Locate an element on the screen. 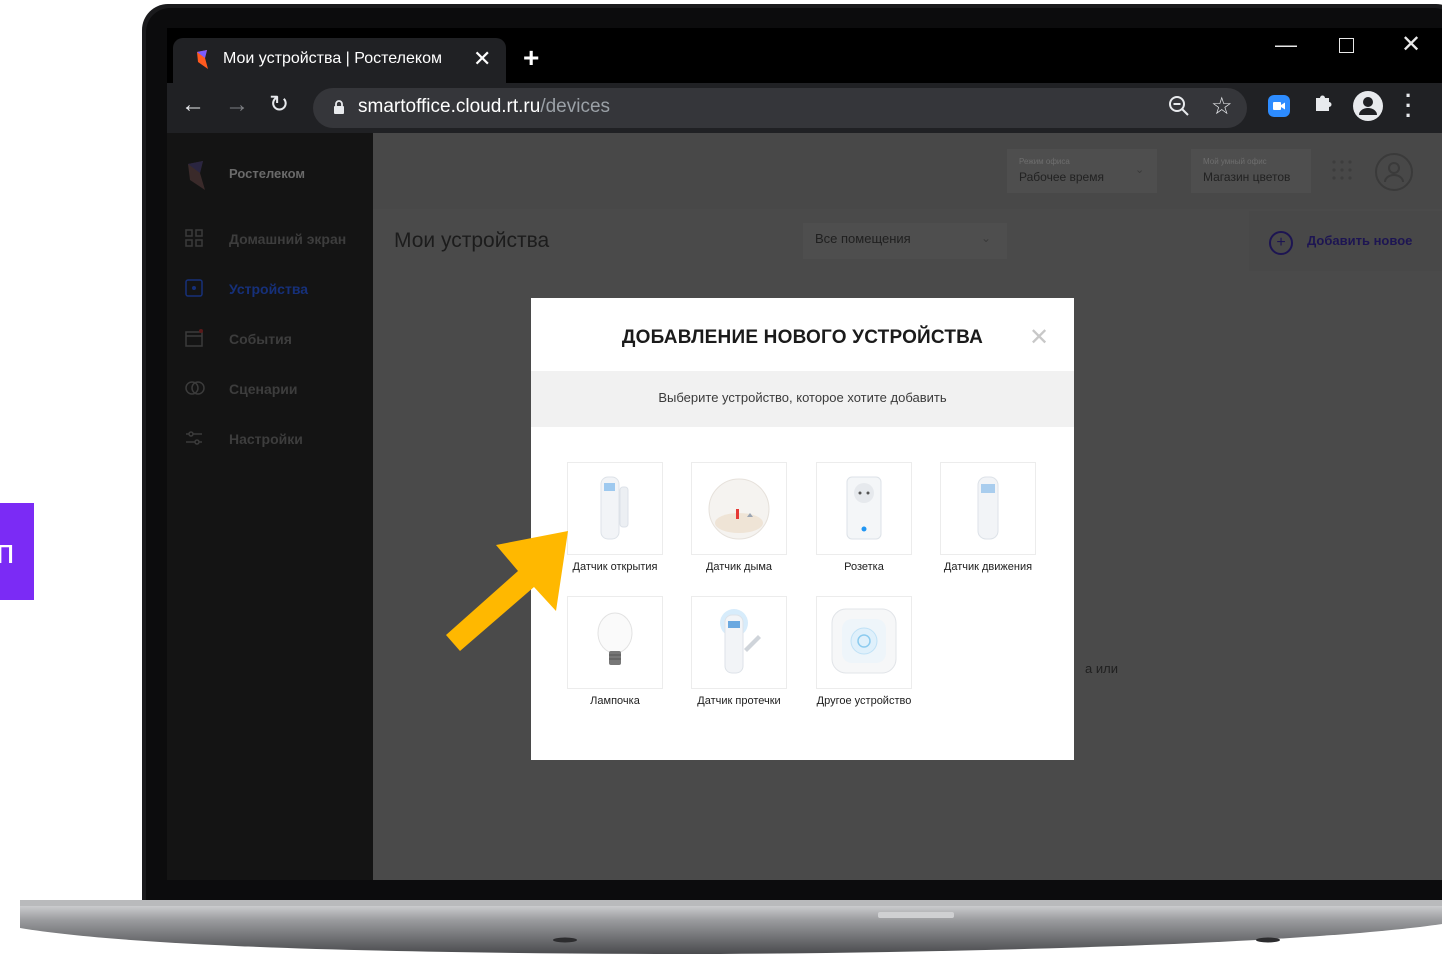 The image size is (1442, 957). browser-tab-strip: Мои устройства | Ростелеком ✕ + — ✕ is located at coordinates (804, 56).